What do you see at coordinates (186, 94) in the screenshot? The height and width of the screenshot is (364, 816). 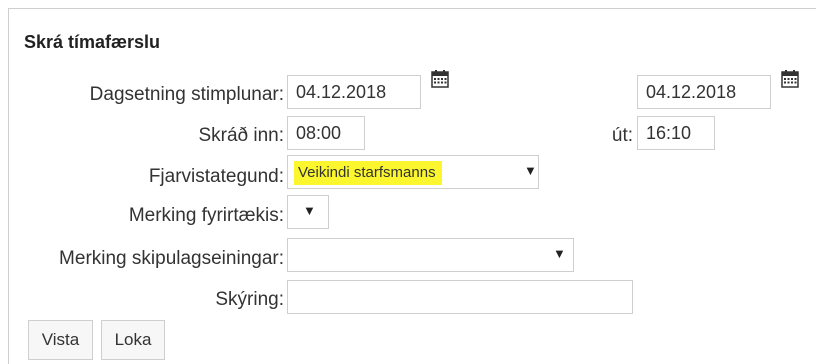 I see `date-label: Dagsetning stimplunar:` at bounding box center [186, 94].